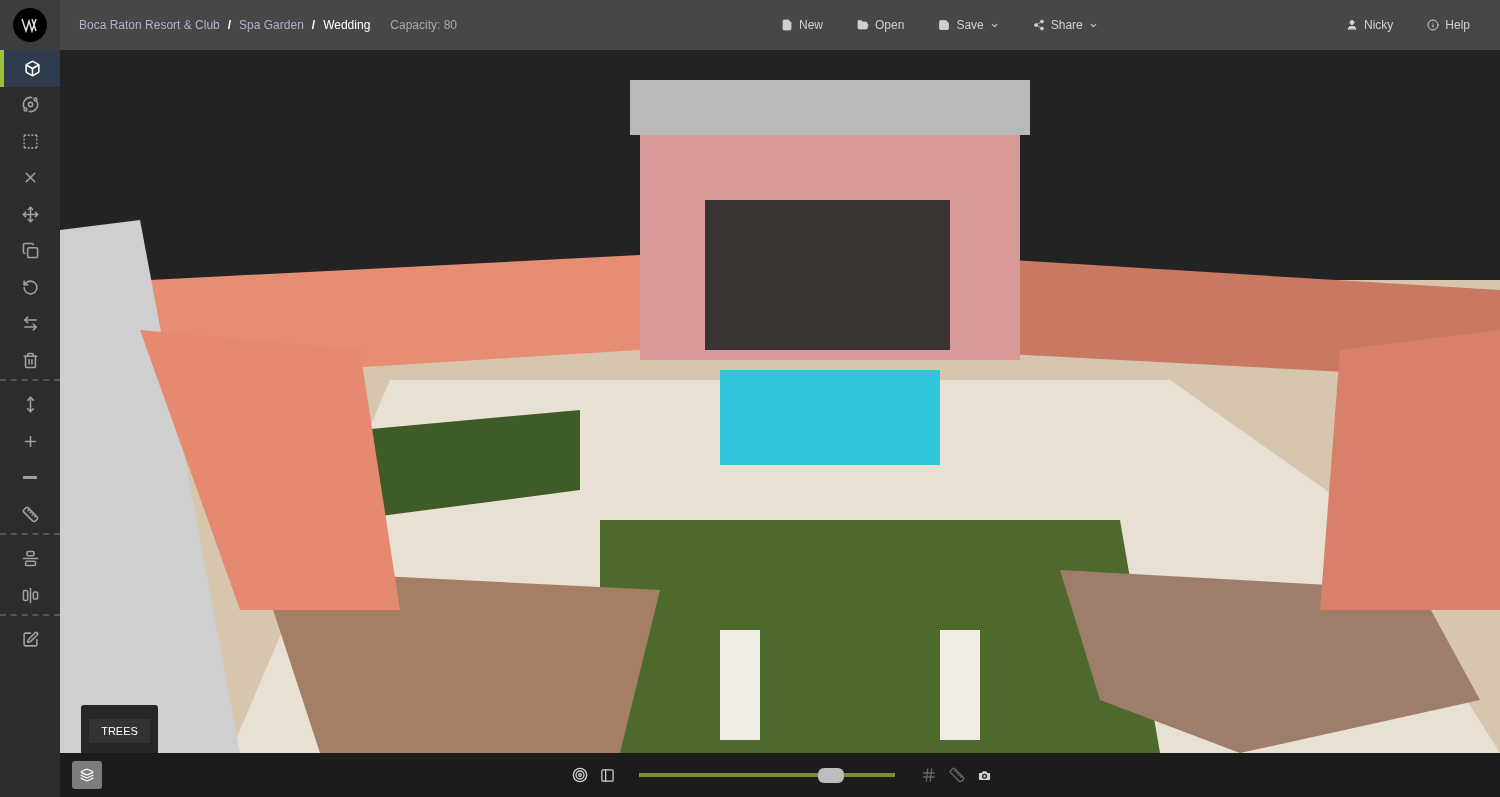 This screenshot has height=797, width=1500. What do you see at coordinates (944, 25) in the screenshot?
I see `save-icon` at bounding box center [944, 25].